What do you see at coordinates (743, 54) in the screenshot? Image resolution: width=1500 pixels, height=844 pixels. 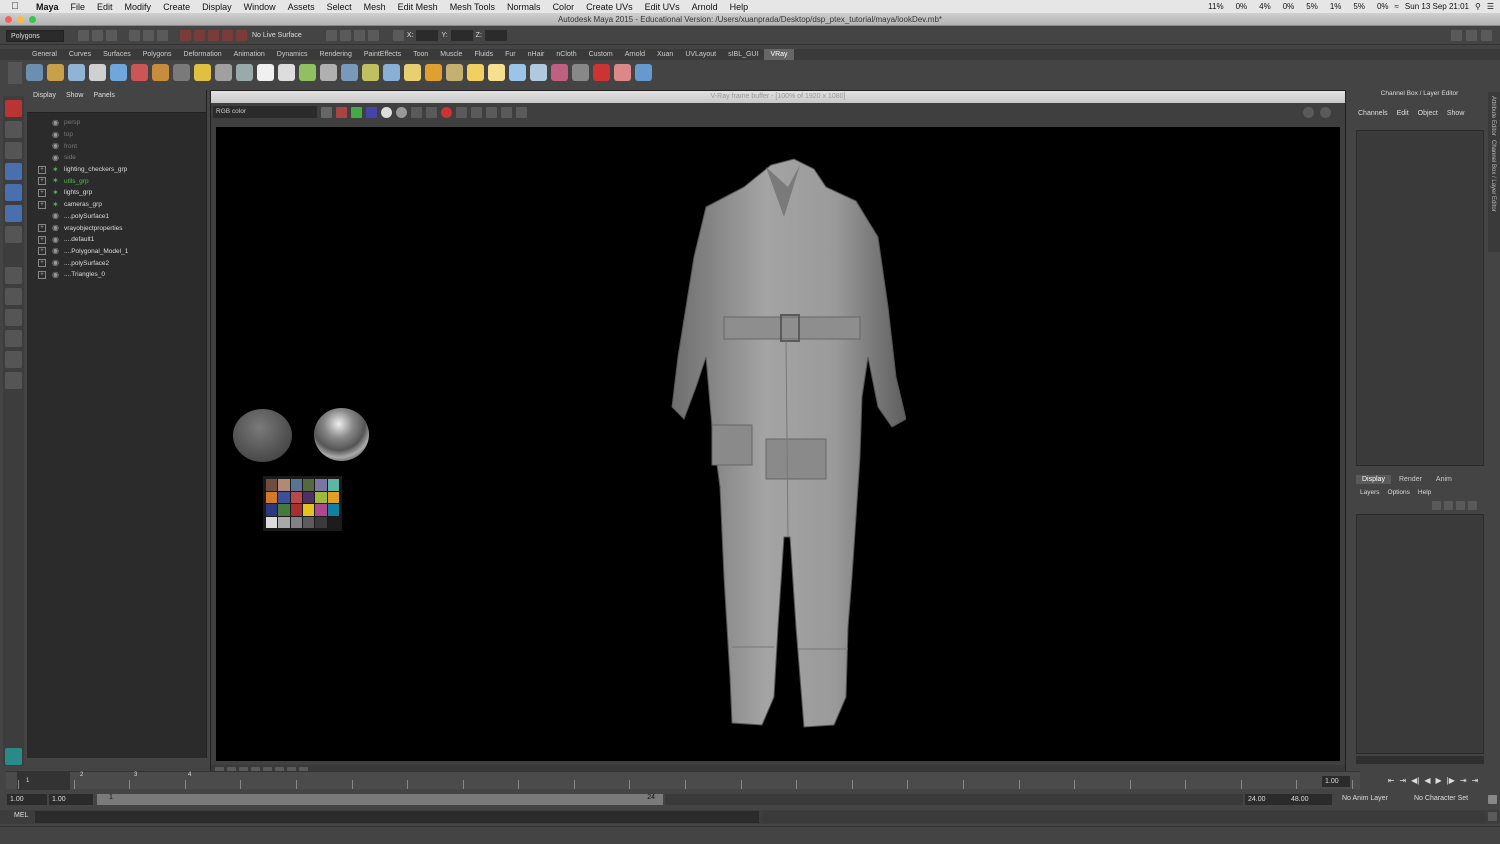 I see `shelf-tab-sibl_gui: sIBL_GUI` at bounding box center [743, 54].